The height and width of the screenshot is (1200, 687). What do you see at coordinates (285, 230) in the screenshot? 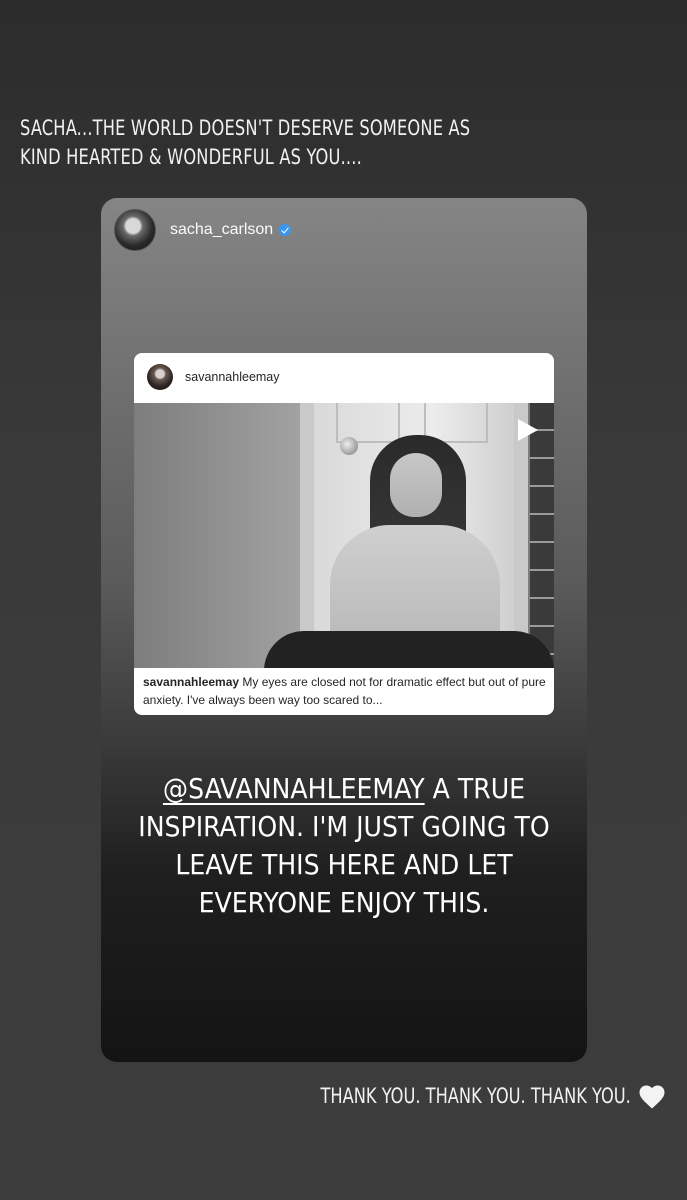
I see `verified-badge-icon` at bounding box center [285, 230].